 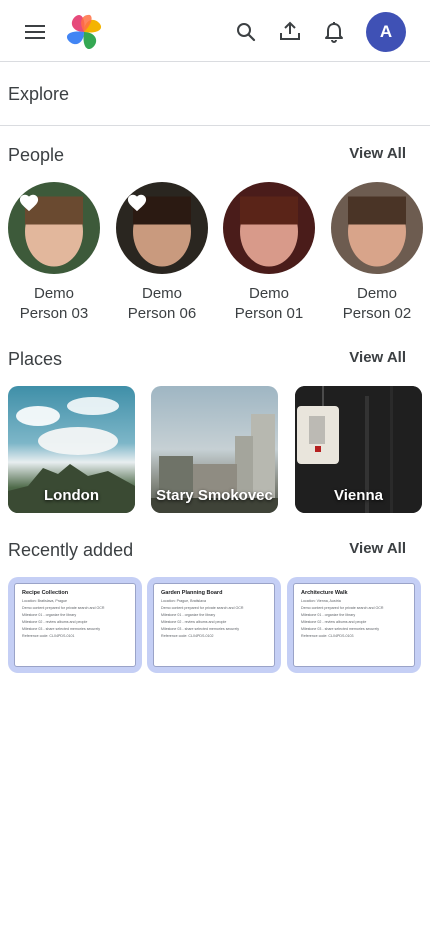 I want to click on people-section-title: People, so click(x=36, y=155).